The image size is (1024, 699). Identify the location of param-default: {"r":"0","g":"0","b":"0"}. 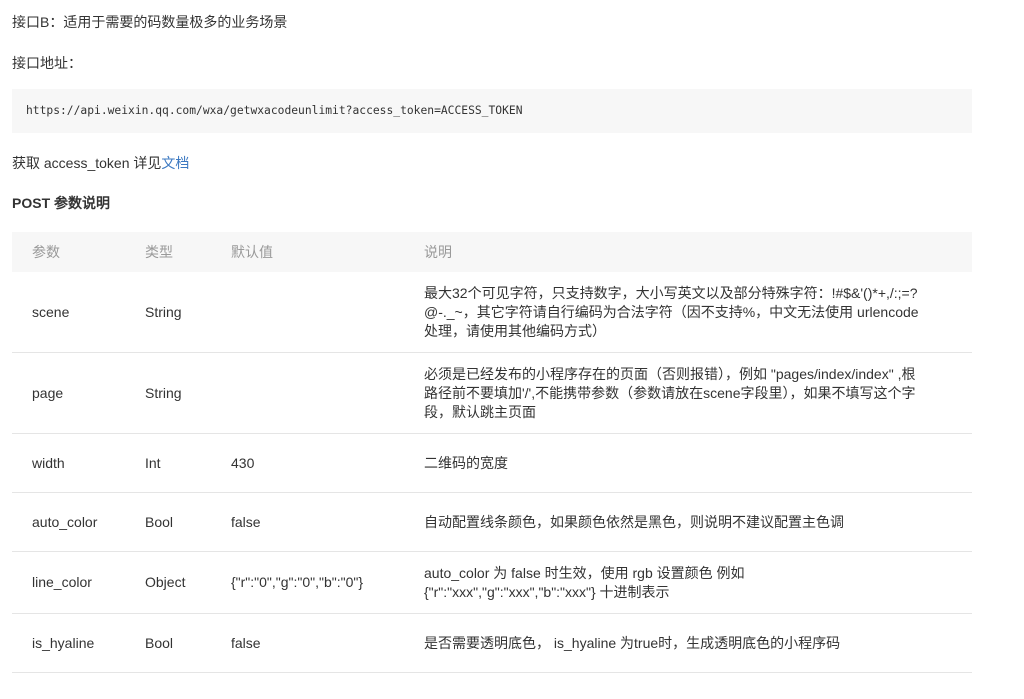
(307, 582).